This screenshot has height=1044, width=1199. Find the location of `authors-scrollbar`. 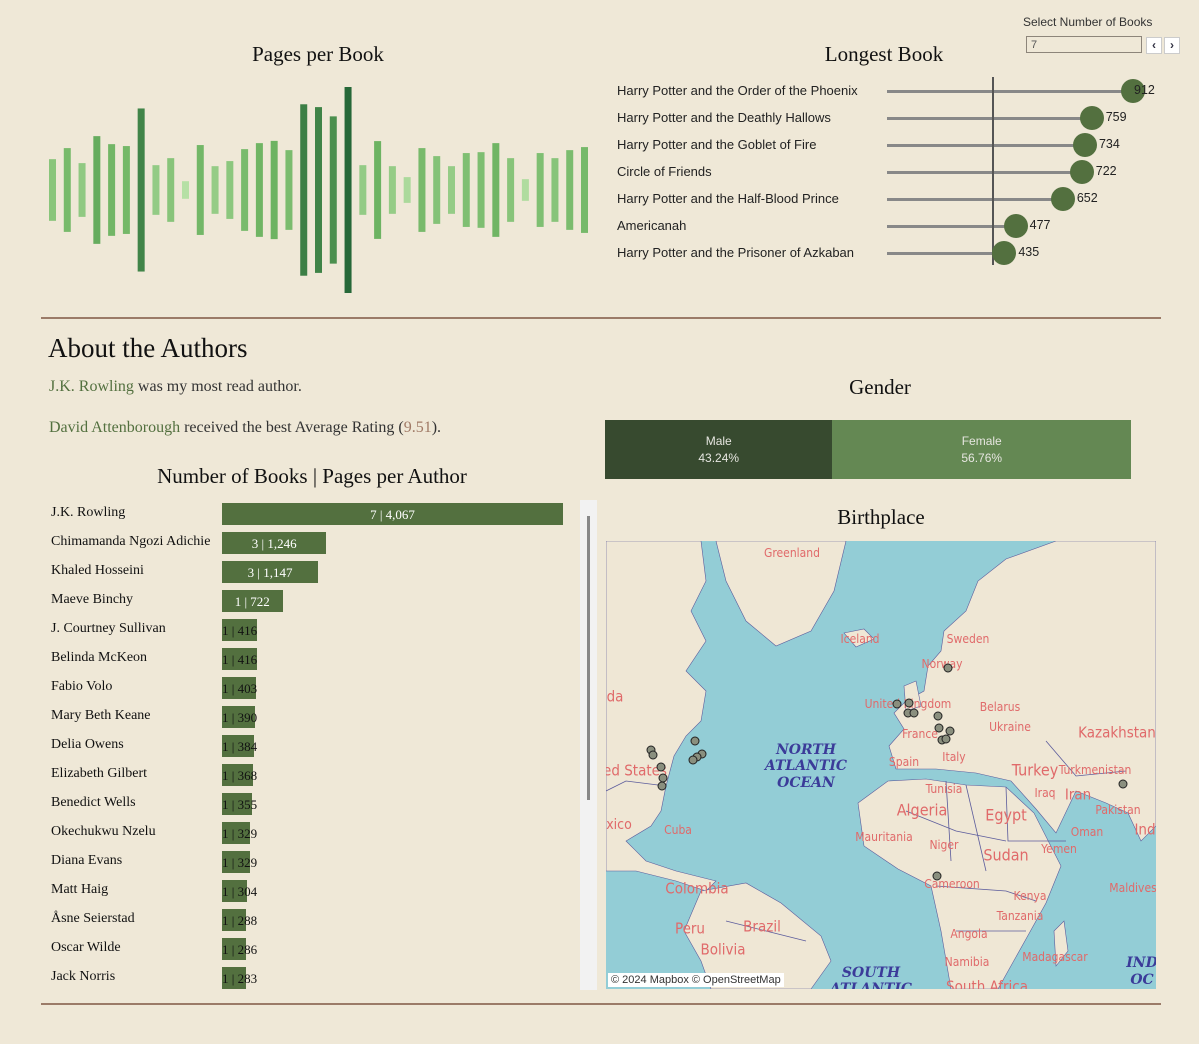

authors-scrollbar is located at coordinates (588, 745).